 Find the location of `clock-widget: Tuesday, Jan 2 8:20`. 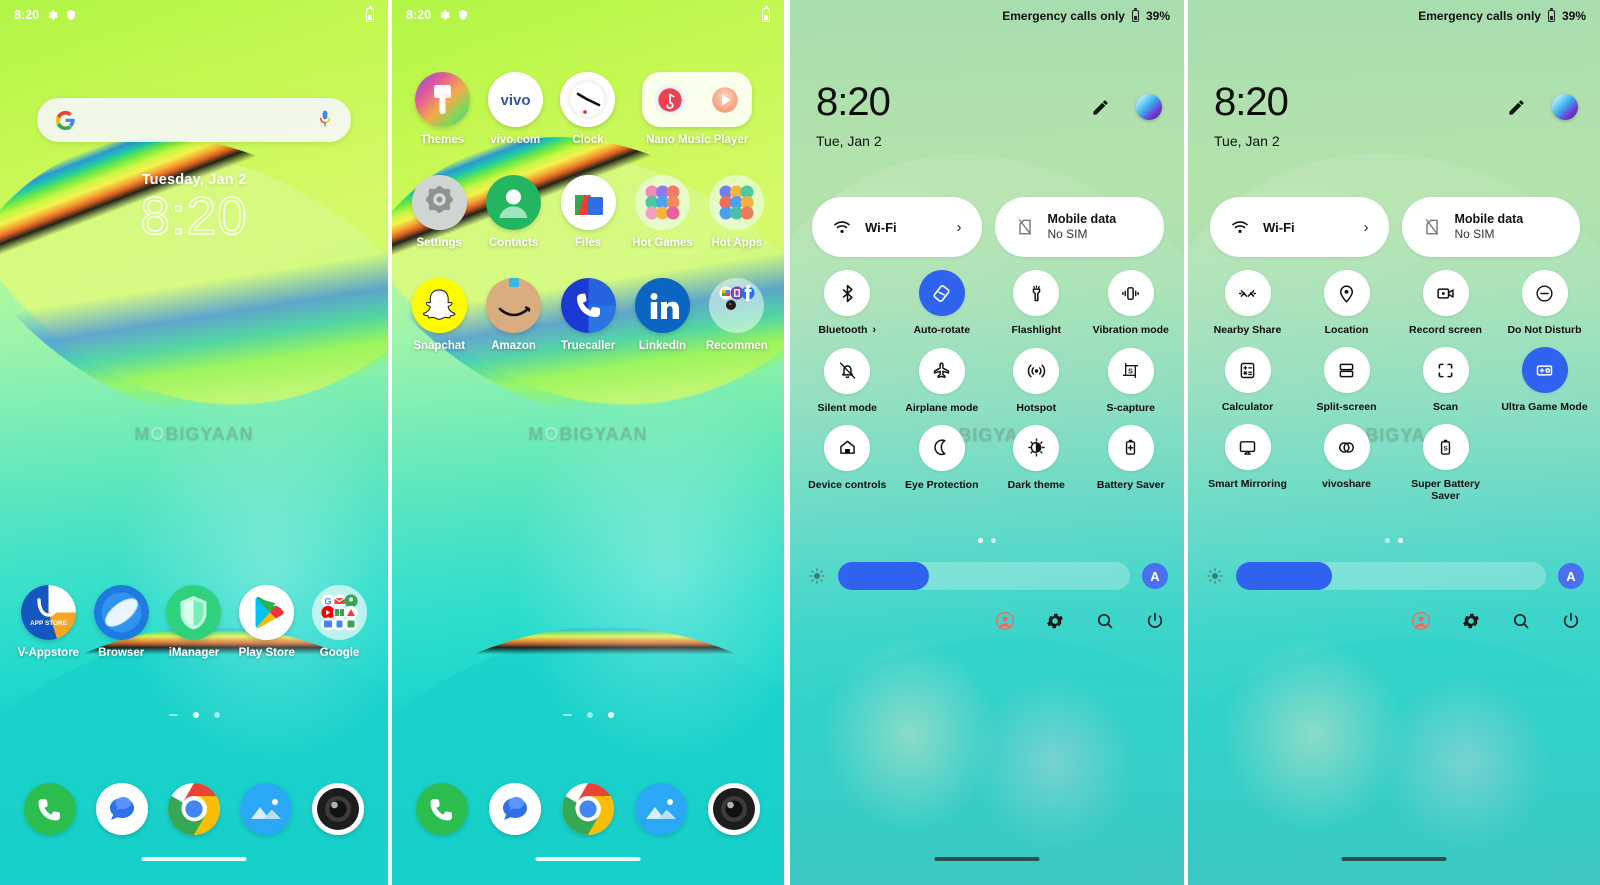

clock-widget: Tuesday, Jan 2 8:20 is located at coordinates (194, 208).